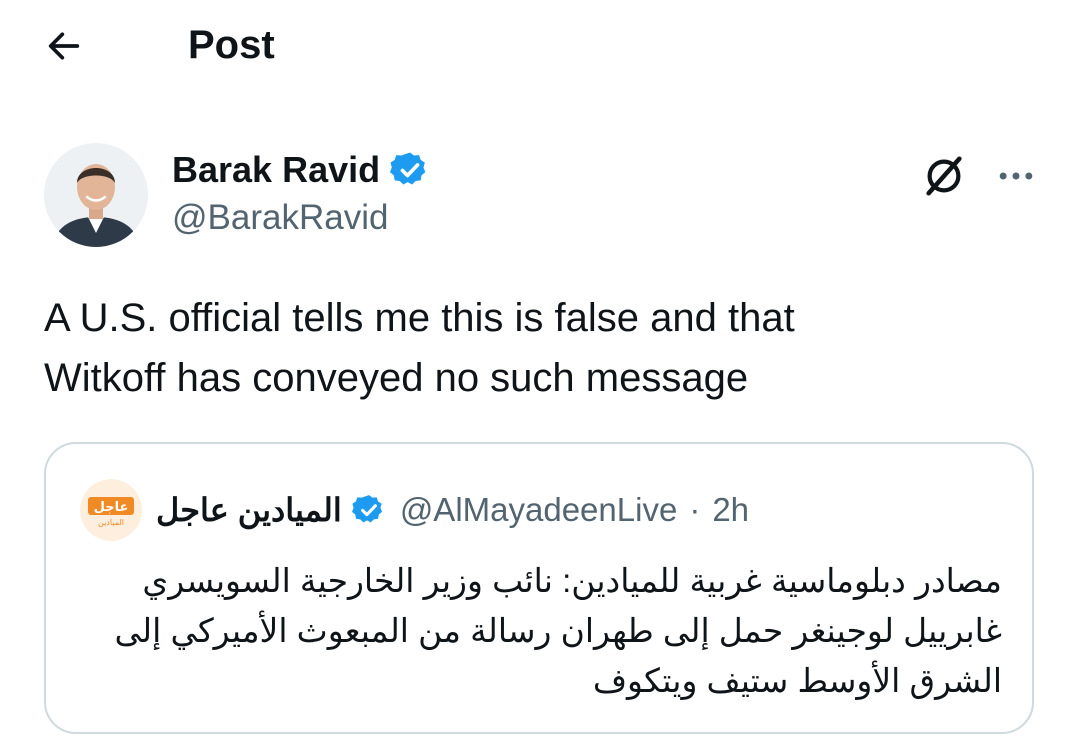  Describe the element at coordinates (276, 170) in the screenshot. I see `author-name: Barak Ravid` at that location.